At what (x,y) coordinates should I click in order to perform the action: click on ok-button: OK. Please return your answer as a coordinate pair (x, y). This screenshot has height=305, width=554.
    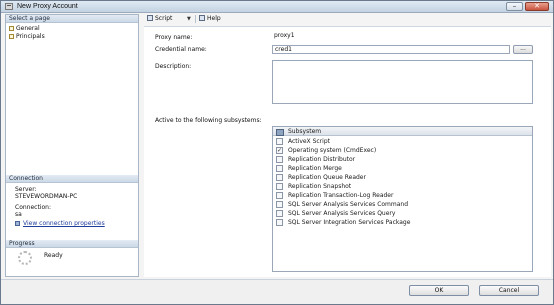
    Looking at the image, I should click on (439, 290).